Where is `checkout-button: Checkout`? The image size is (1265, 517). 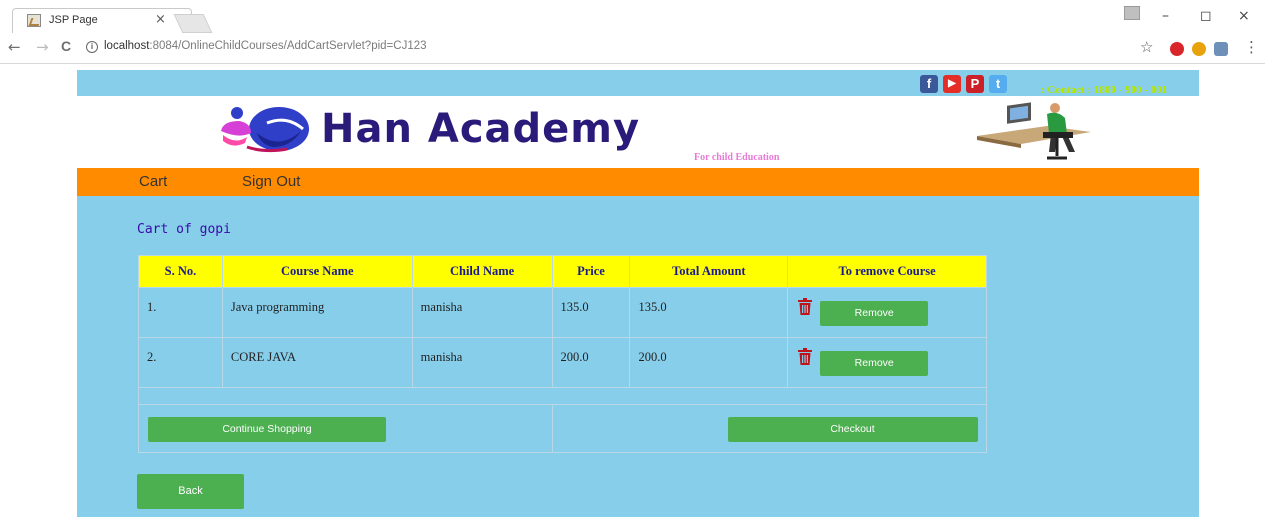
checkout-button: Checkout is located at coordinates (852, 429).